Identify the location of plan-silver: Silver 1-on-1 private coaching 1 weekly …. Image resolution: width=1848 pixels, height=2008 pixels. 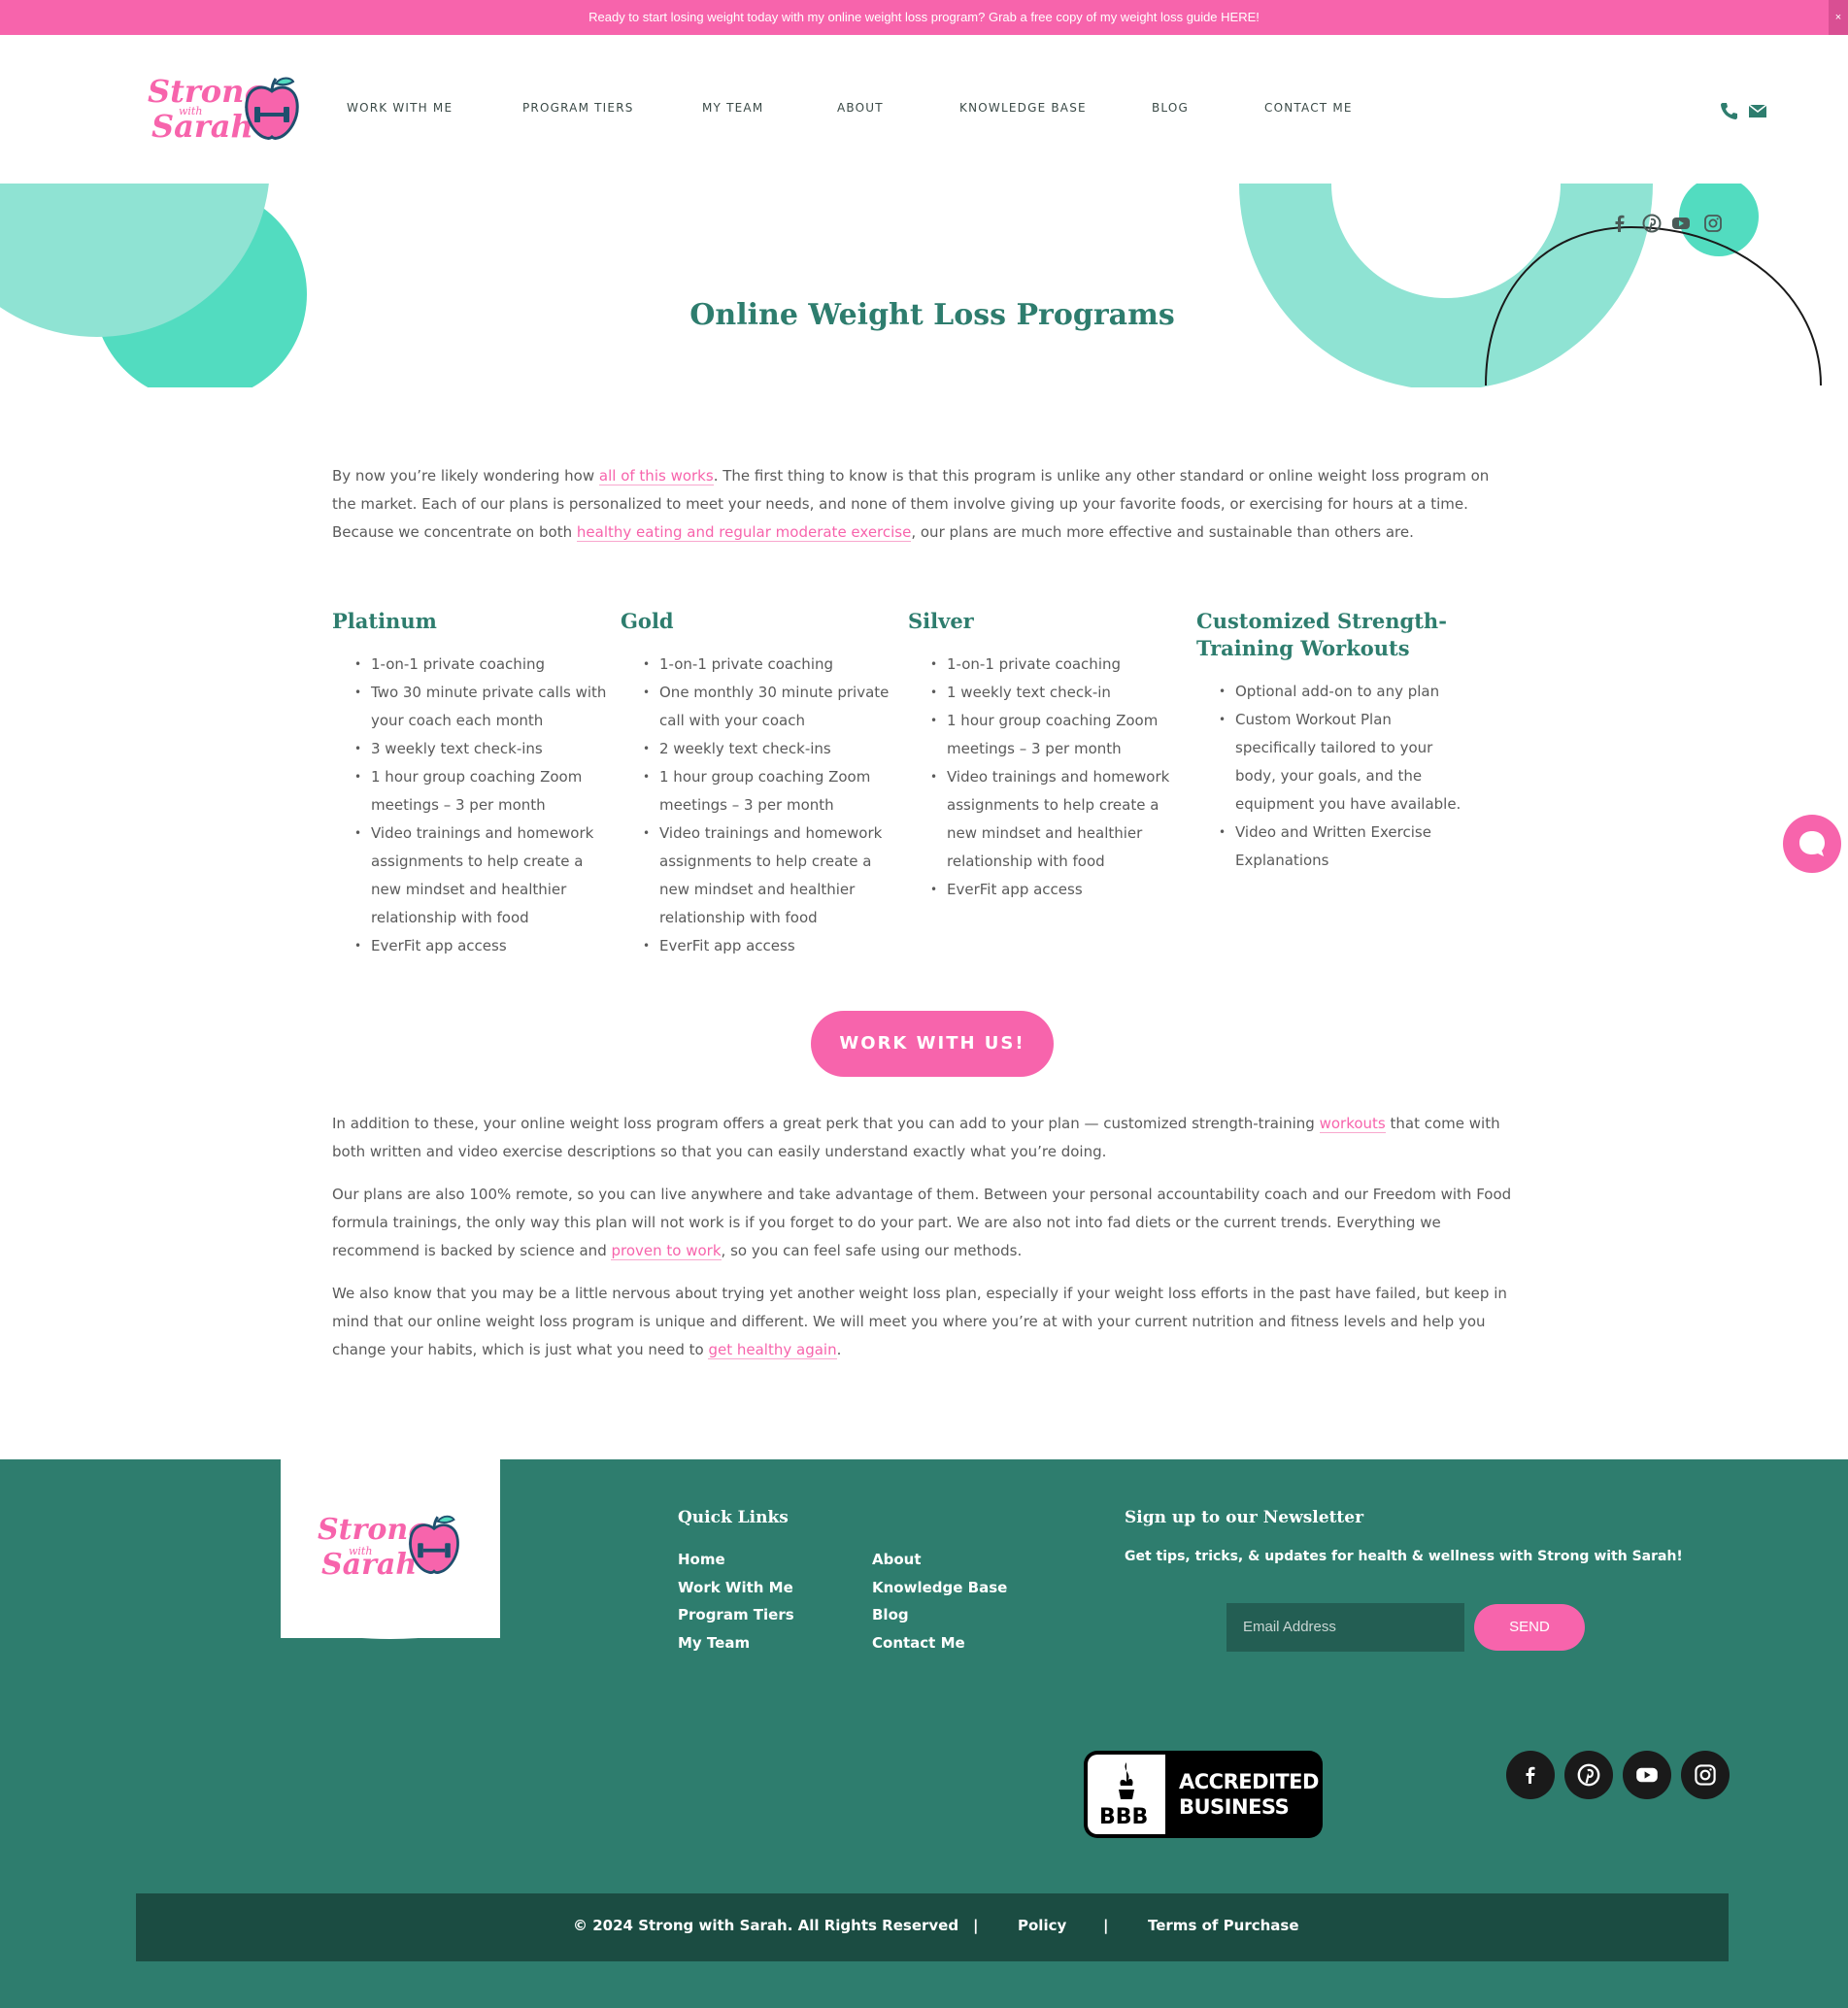
(1049, 756).